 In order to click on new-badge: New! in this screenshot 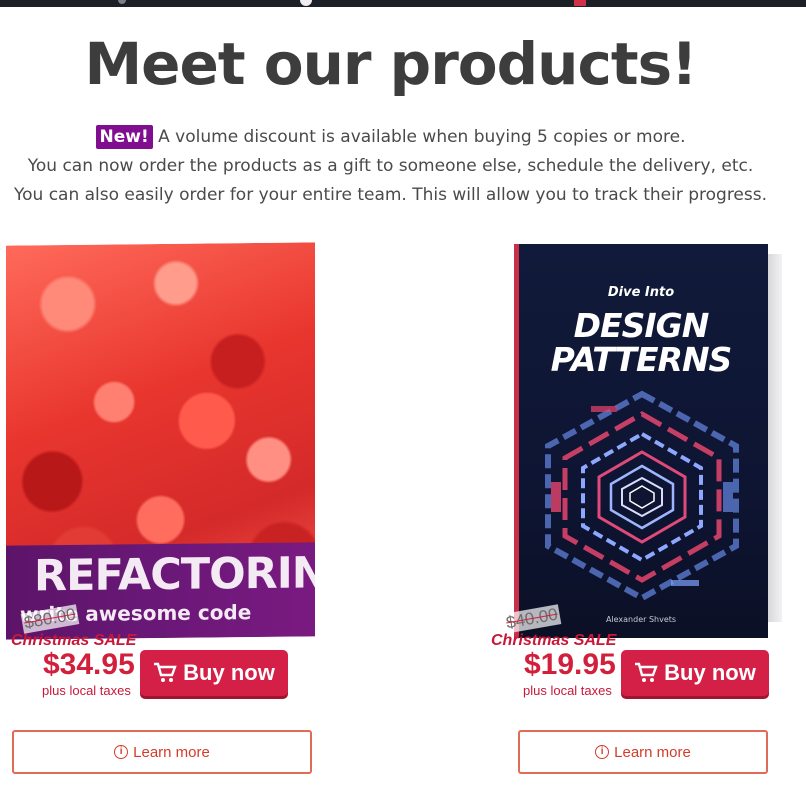, I will do `click(124, 137)`.